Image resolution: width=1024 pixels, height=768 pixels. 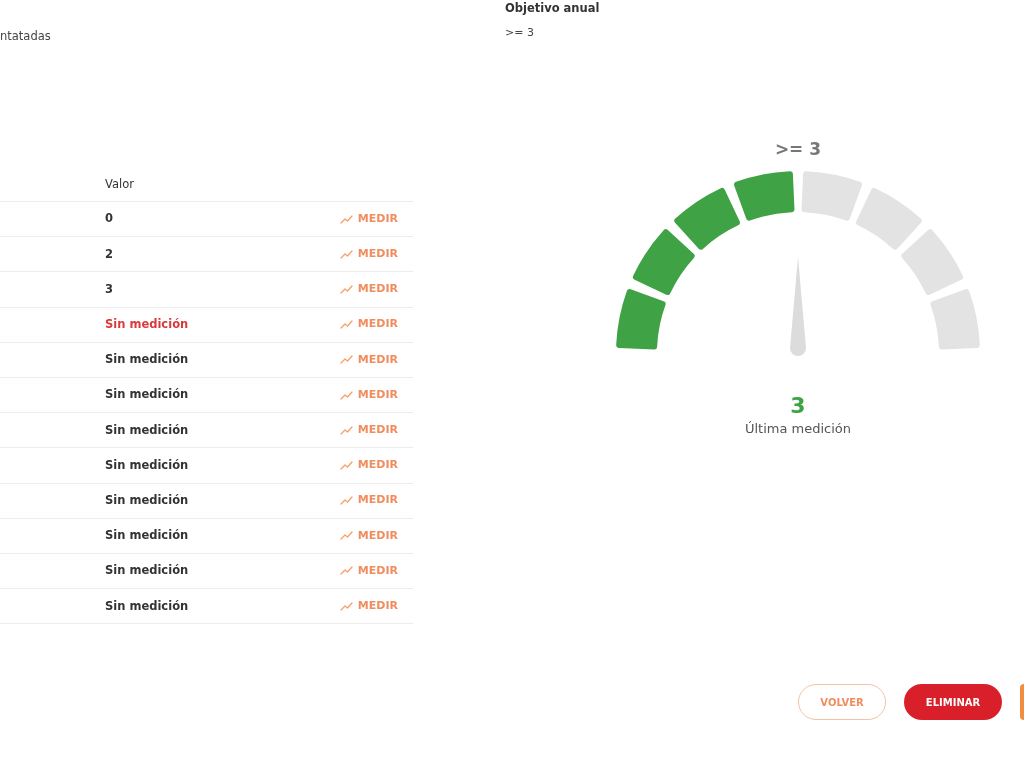 I want to click on delete-button: ELIMINAR, so click(x=953, y=702).